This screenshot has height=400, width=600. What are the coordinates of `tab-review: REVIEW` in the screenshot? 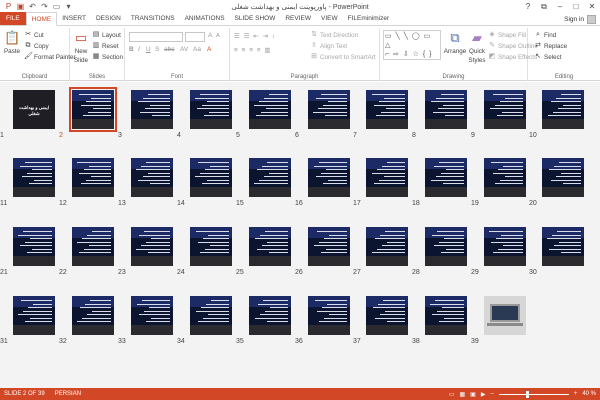 It's located at (298, 18).